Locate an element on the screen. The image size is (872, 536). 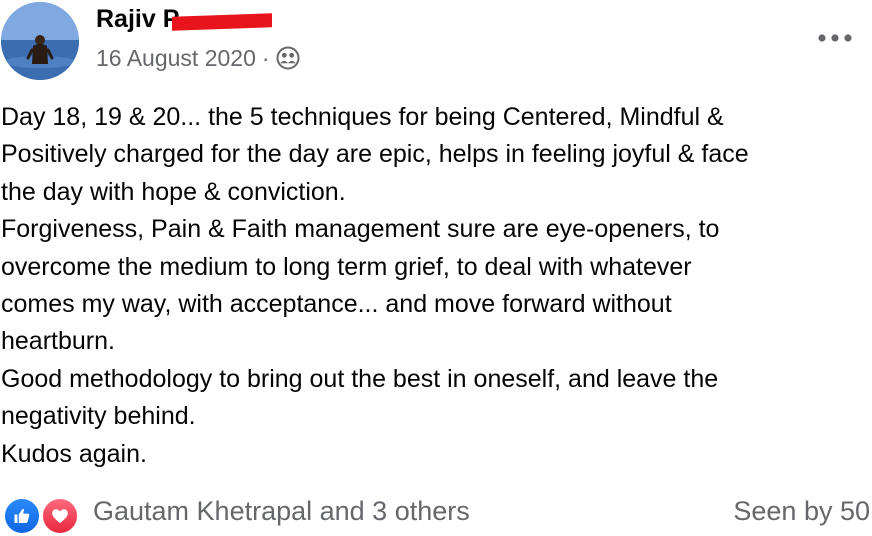
post-footer: Gautam Khetrapal and 3 others Seen by 50 is located at coordinates (436, 514).